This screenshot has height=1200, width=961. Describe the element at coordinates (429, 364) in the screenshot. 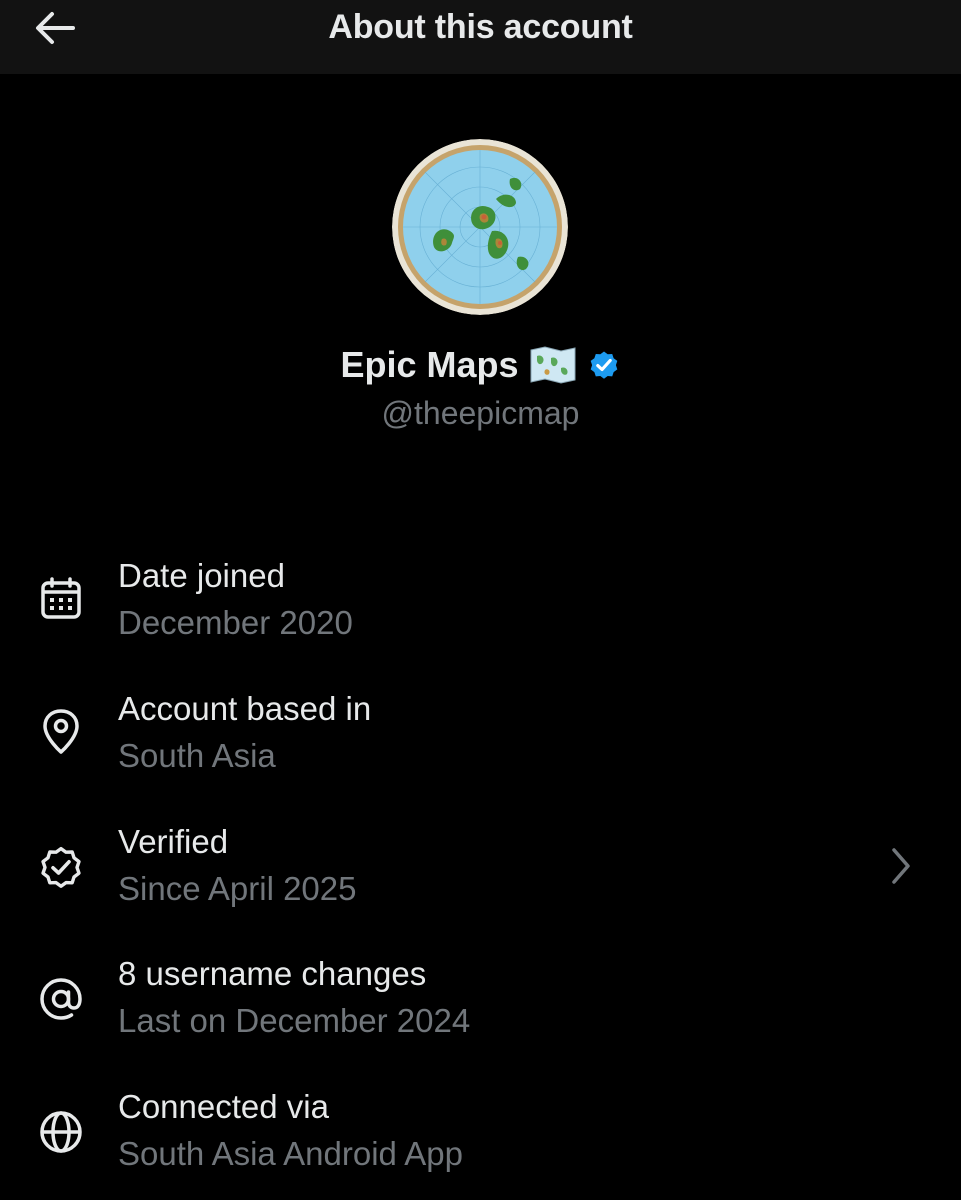

I see `display-name: Epic Maps` at that location.